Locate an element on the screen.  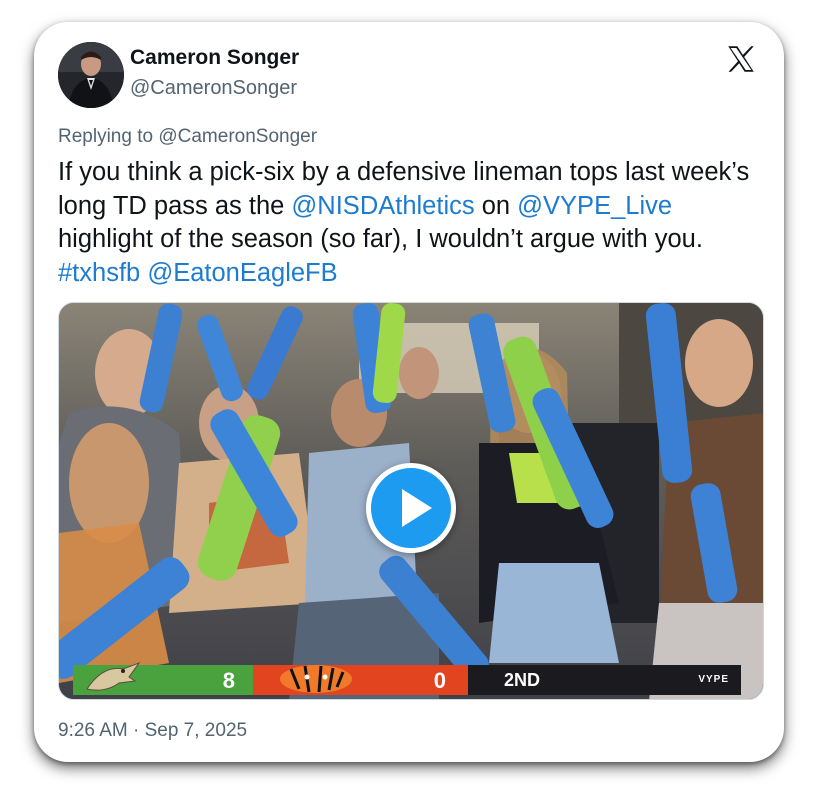
avatar-image is located at coordinates (91, 75).